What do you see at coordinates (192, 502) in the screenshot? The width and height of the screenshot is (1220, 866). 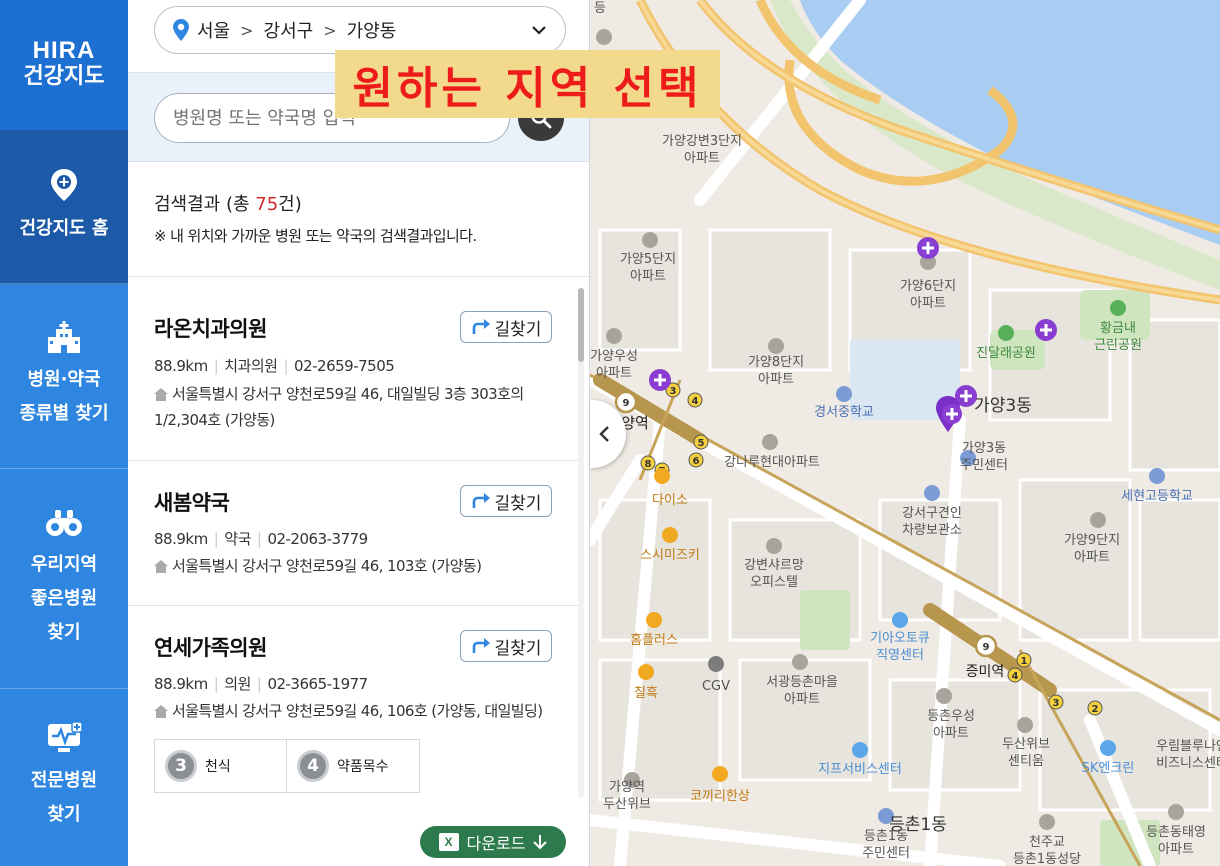 I see `facility-name: 새봄약국` at bounding box center [192, 502].